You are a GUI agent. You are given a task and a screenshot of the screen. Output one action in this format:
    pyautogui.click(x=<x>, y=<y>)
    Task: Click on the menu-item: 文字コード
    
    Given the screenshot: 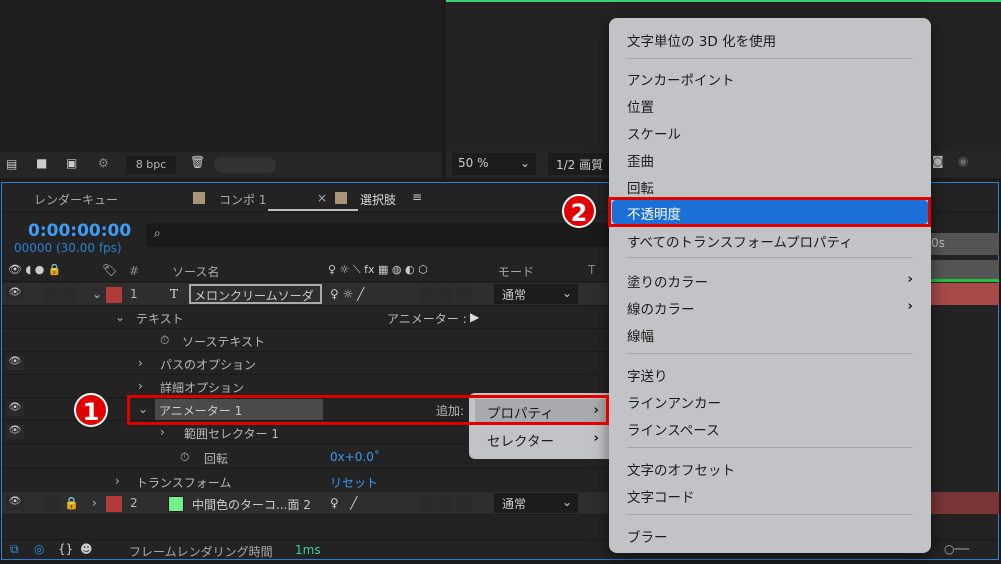 What is the action you would take?
    pyautogui.click(x=661, y=496)
    